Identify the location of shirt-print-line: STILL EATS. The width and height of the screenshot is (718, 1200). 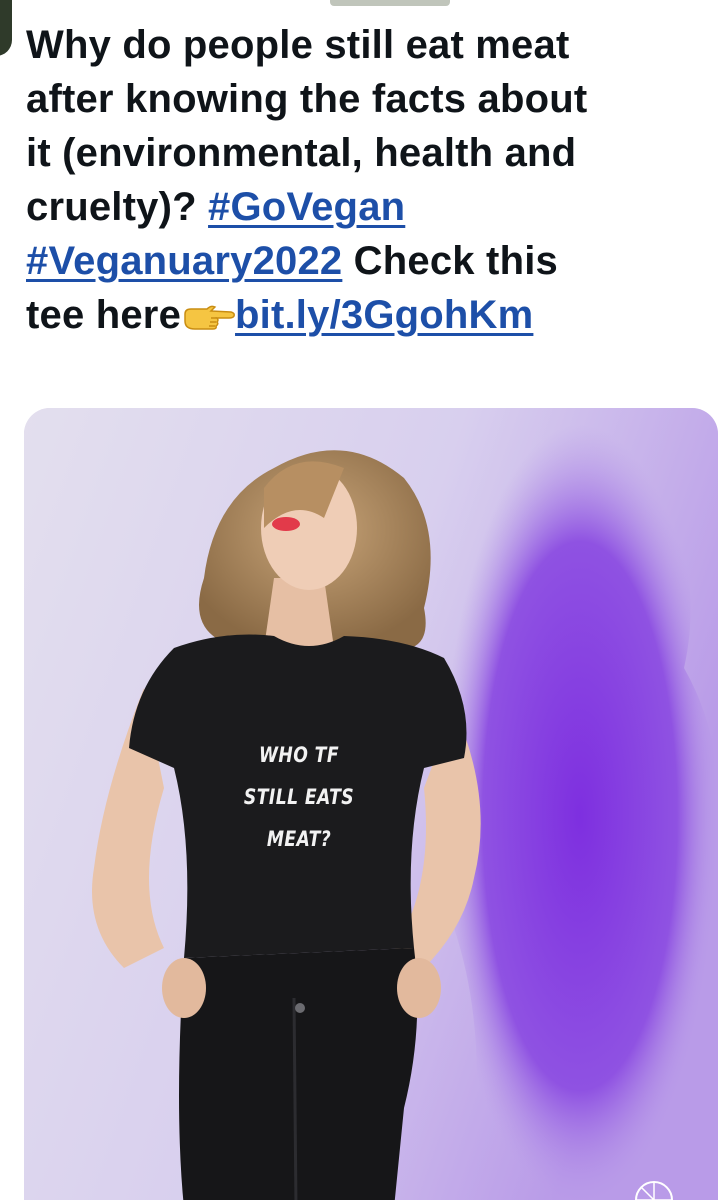
(299, 797).